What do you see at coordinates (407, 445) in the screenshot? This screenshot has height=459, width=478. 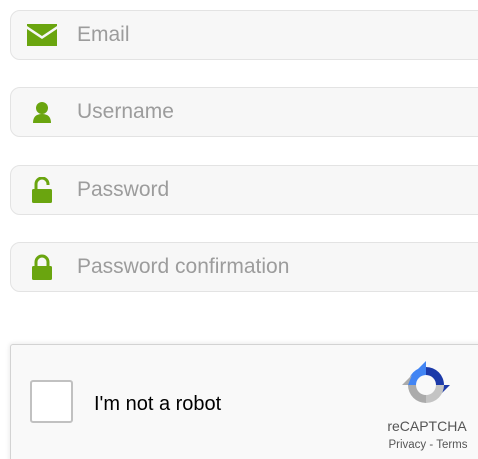 I see `privacy-link: Privacy` at bounding box center [407, 445].